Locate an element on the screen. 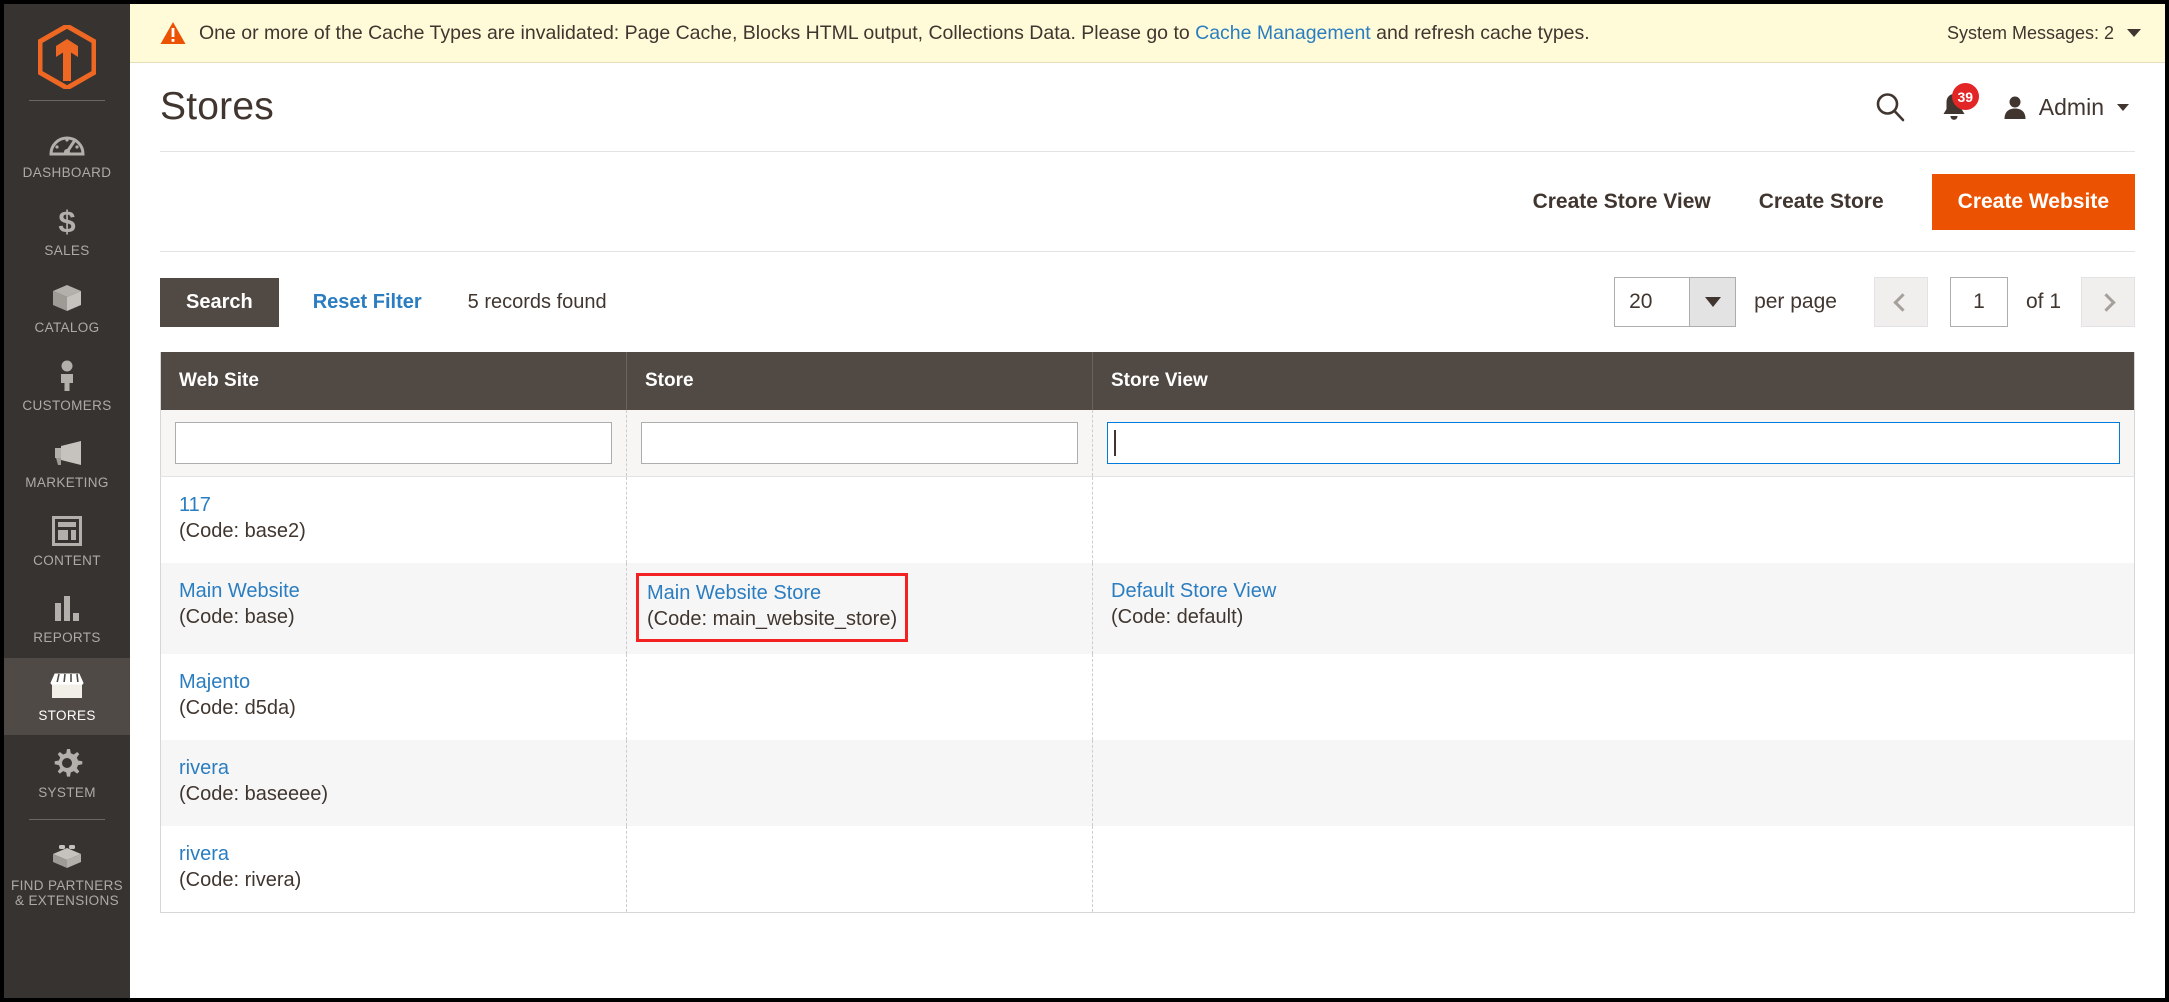  grid-header: Web Site Store Store View is located at coordinates (1147, 381).